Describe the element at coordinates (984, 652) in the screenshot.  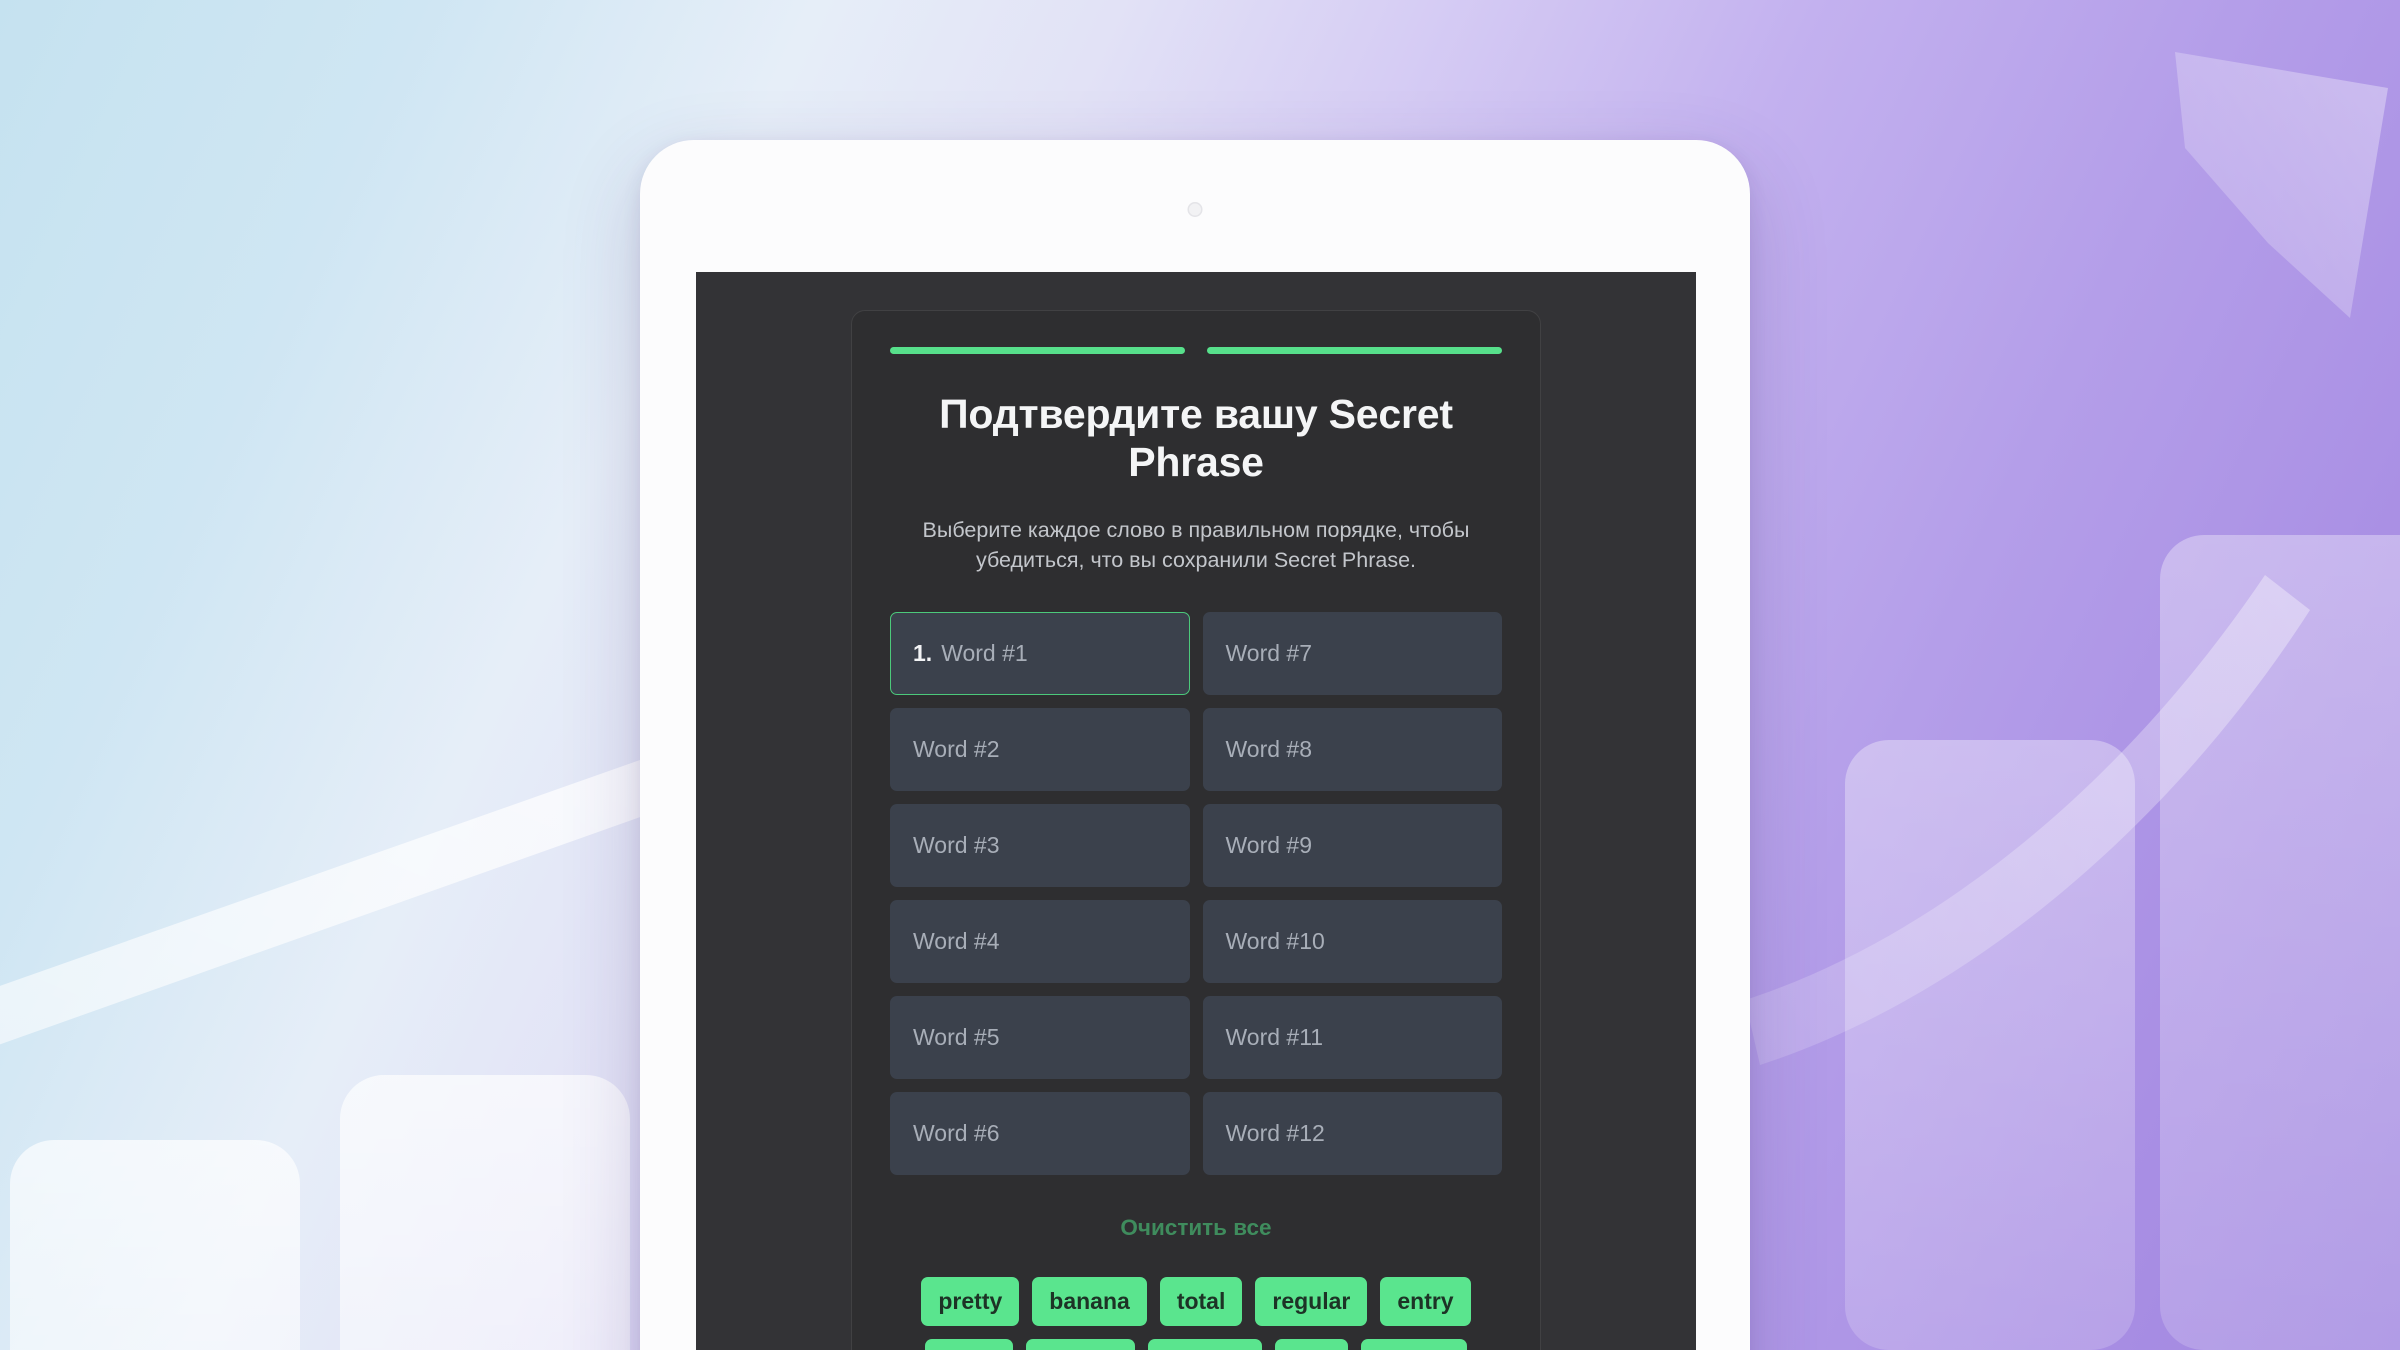
I see `word-slot-placeholder-1: Word #1` at that location.